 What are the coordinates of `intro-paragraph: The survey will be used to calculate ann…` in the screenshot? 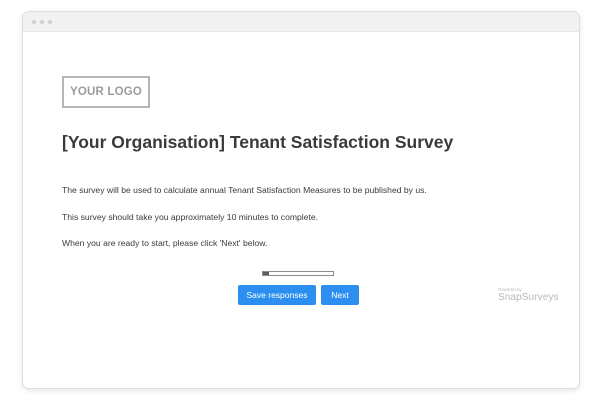 It's located at (244, 190).